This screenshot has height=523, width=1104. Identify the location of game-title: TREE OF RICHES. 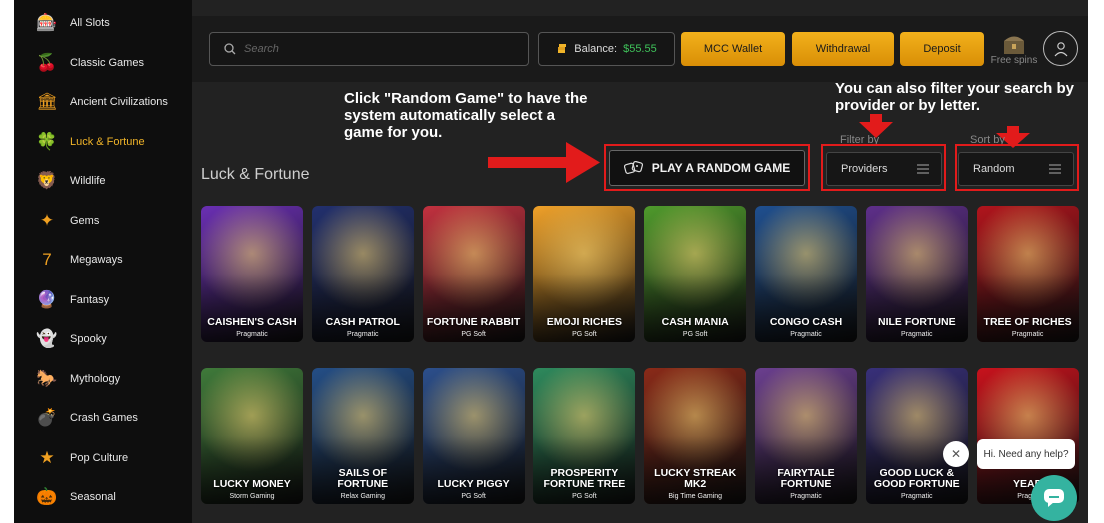
(1027, 322).